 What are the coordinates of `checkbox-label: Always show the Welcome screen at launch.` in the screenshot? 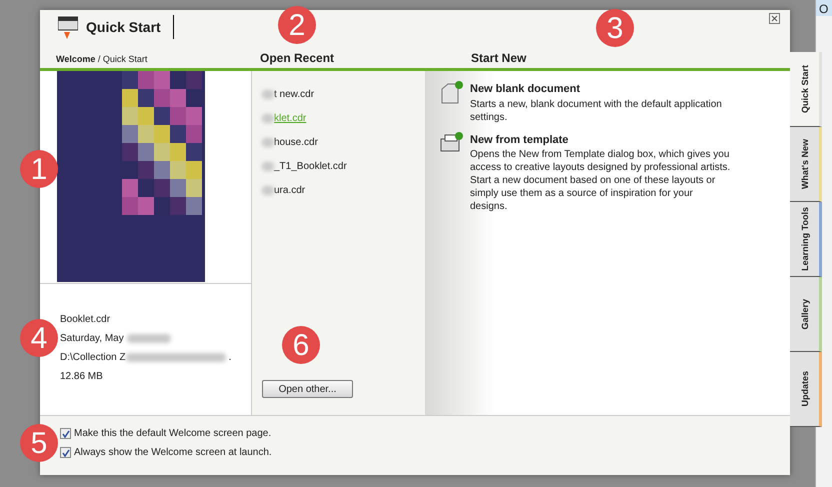 It's located at (173, 453).